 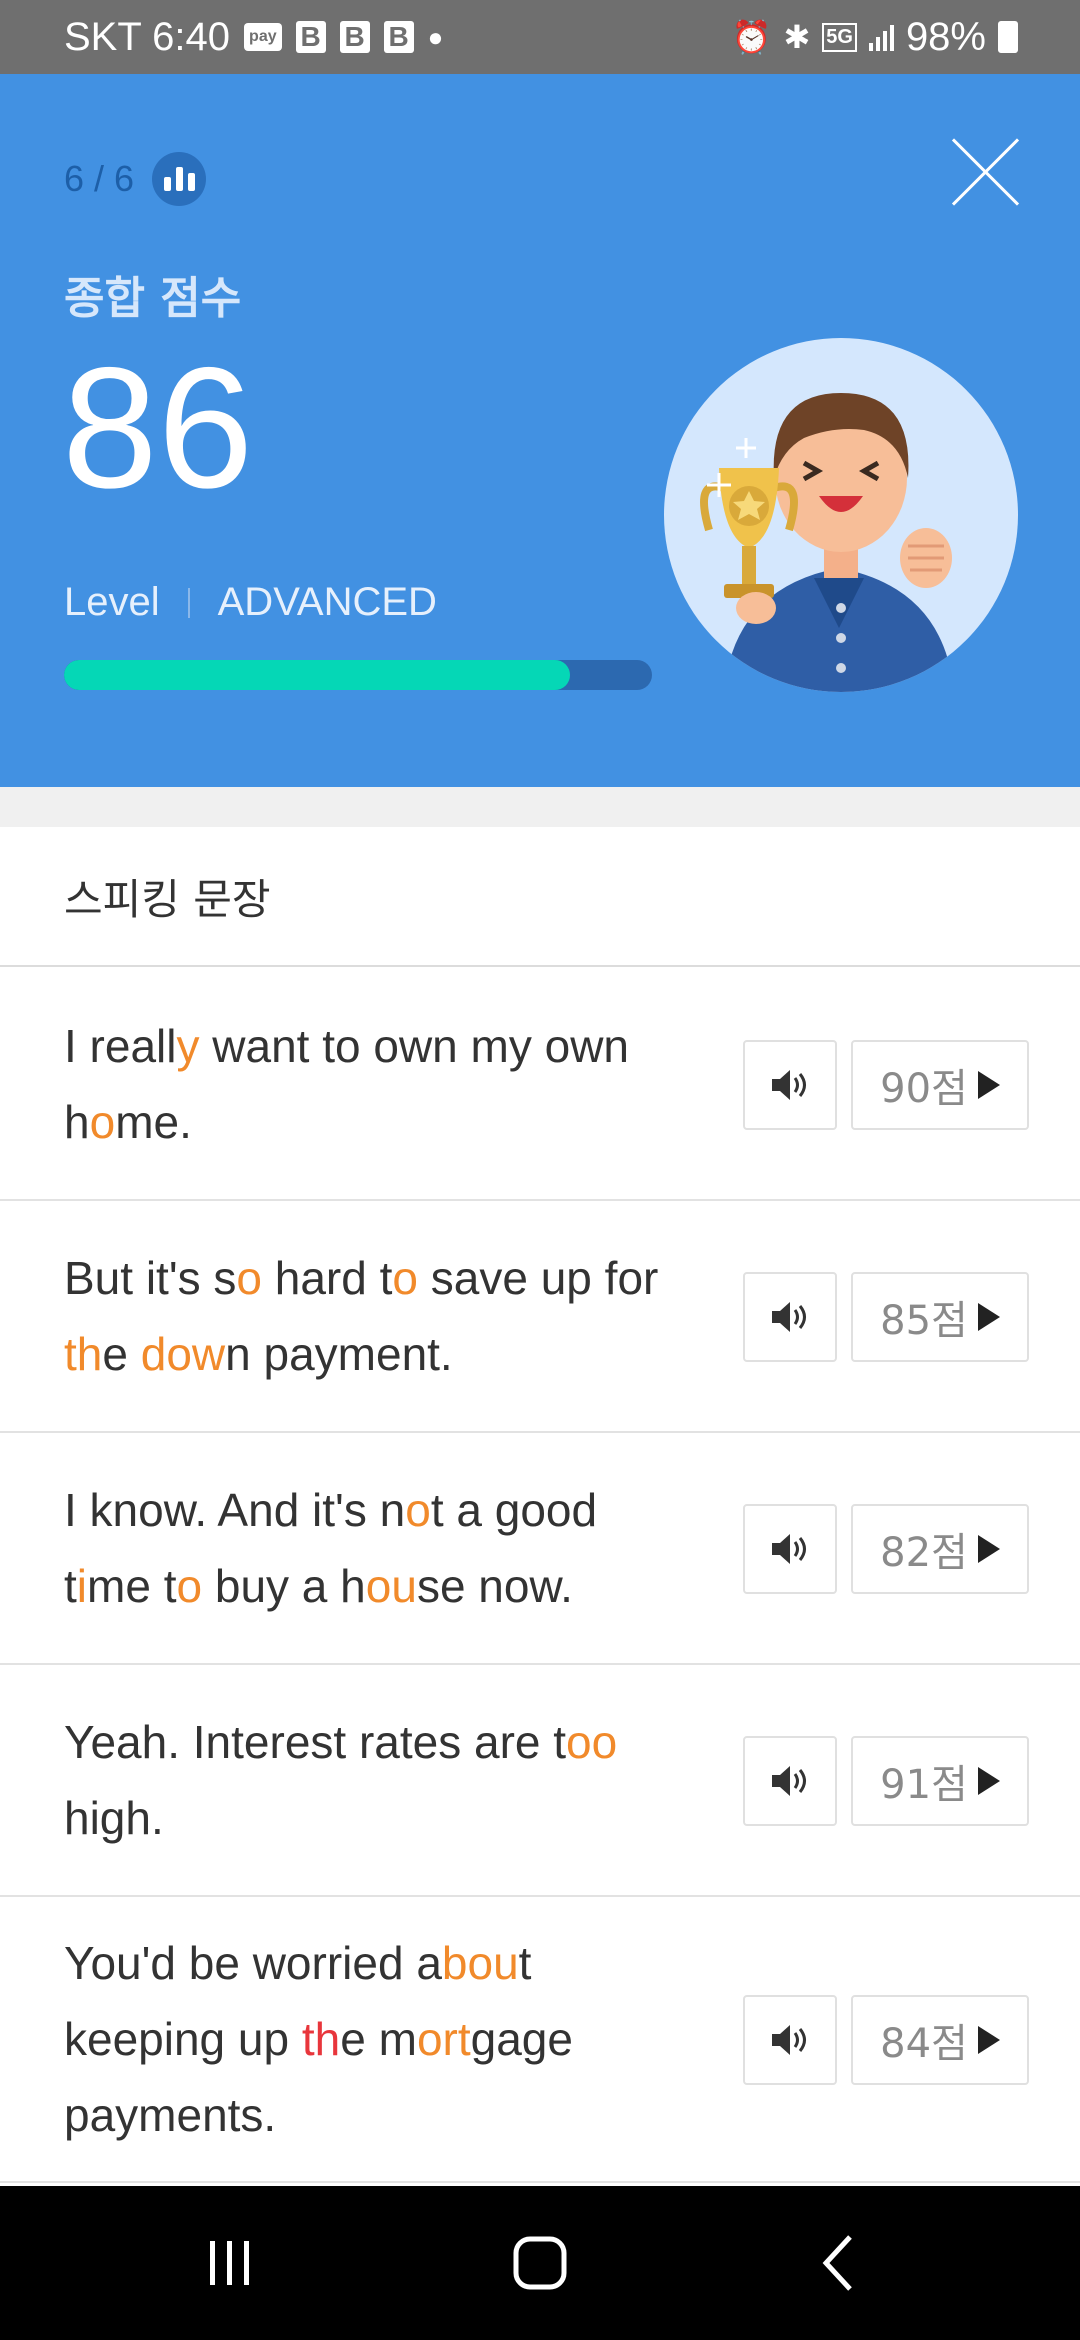 I want to click on sentence-segment: se now., so click(x=494, y=1586).